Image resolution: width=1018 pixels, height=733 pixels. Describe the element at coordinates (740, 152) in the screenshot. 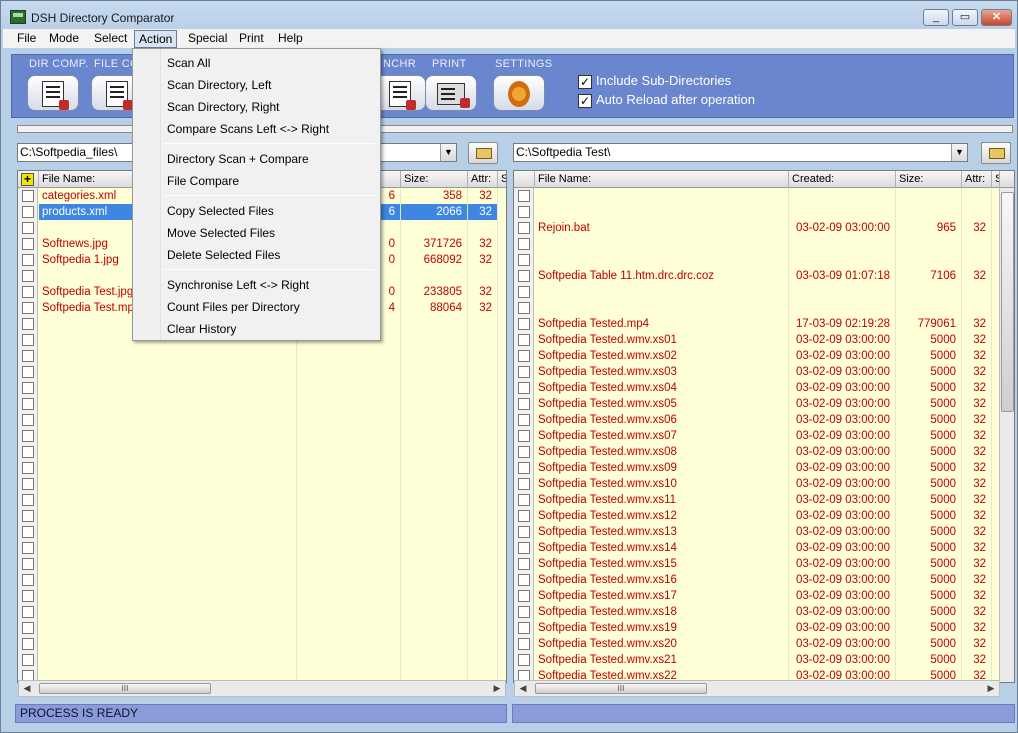

I see `right-path-combobox: C:\Softpedia Test\ ▼` at that location.